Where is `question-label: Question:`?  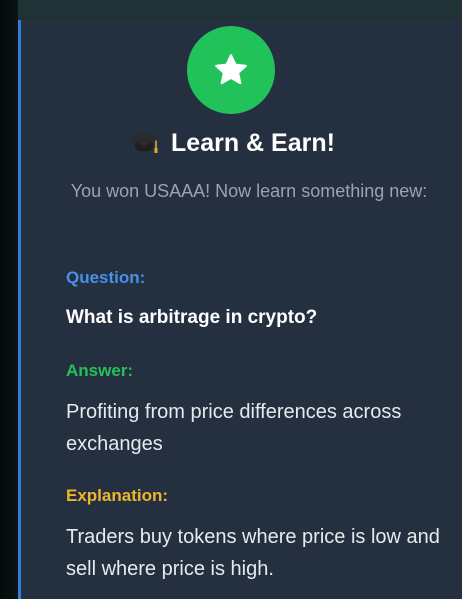 question-label: Question: is located at coordinates (106, 277).